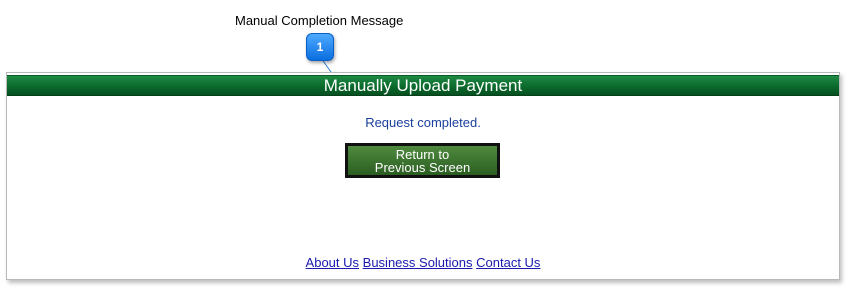  What do you see at coordinates (422, 167) in the screenshot?
I see `return-button-line2: Previous Screen` at bounding box center [422, 167].